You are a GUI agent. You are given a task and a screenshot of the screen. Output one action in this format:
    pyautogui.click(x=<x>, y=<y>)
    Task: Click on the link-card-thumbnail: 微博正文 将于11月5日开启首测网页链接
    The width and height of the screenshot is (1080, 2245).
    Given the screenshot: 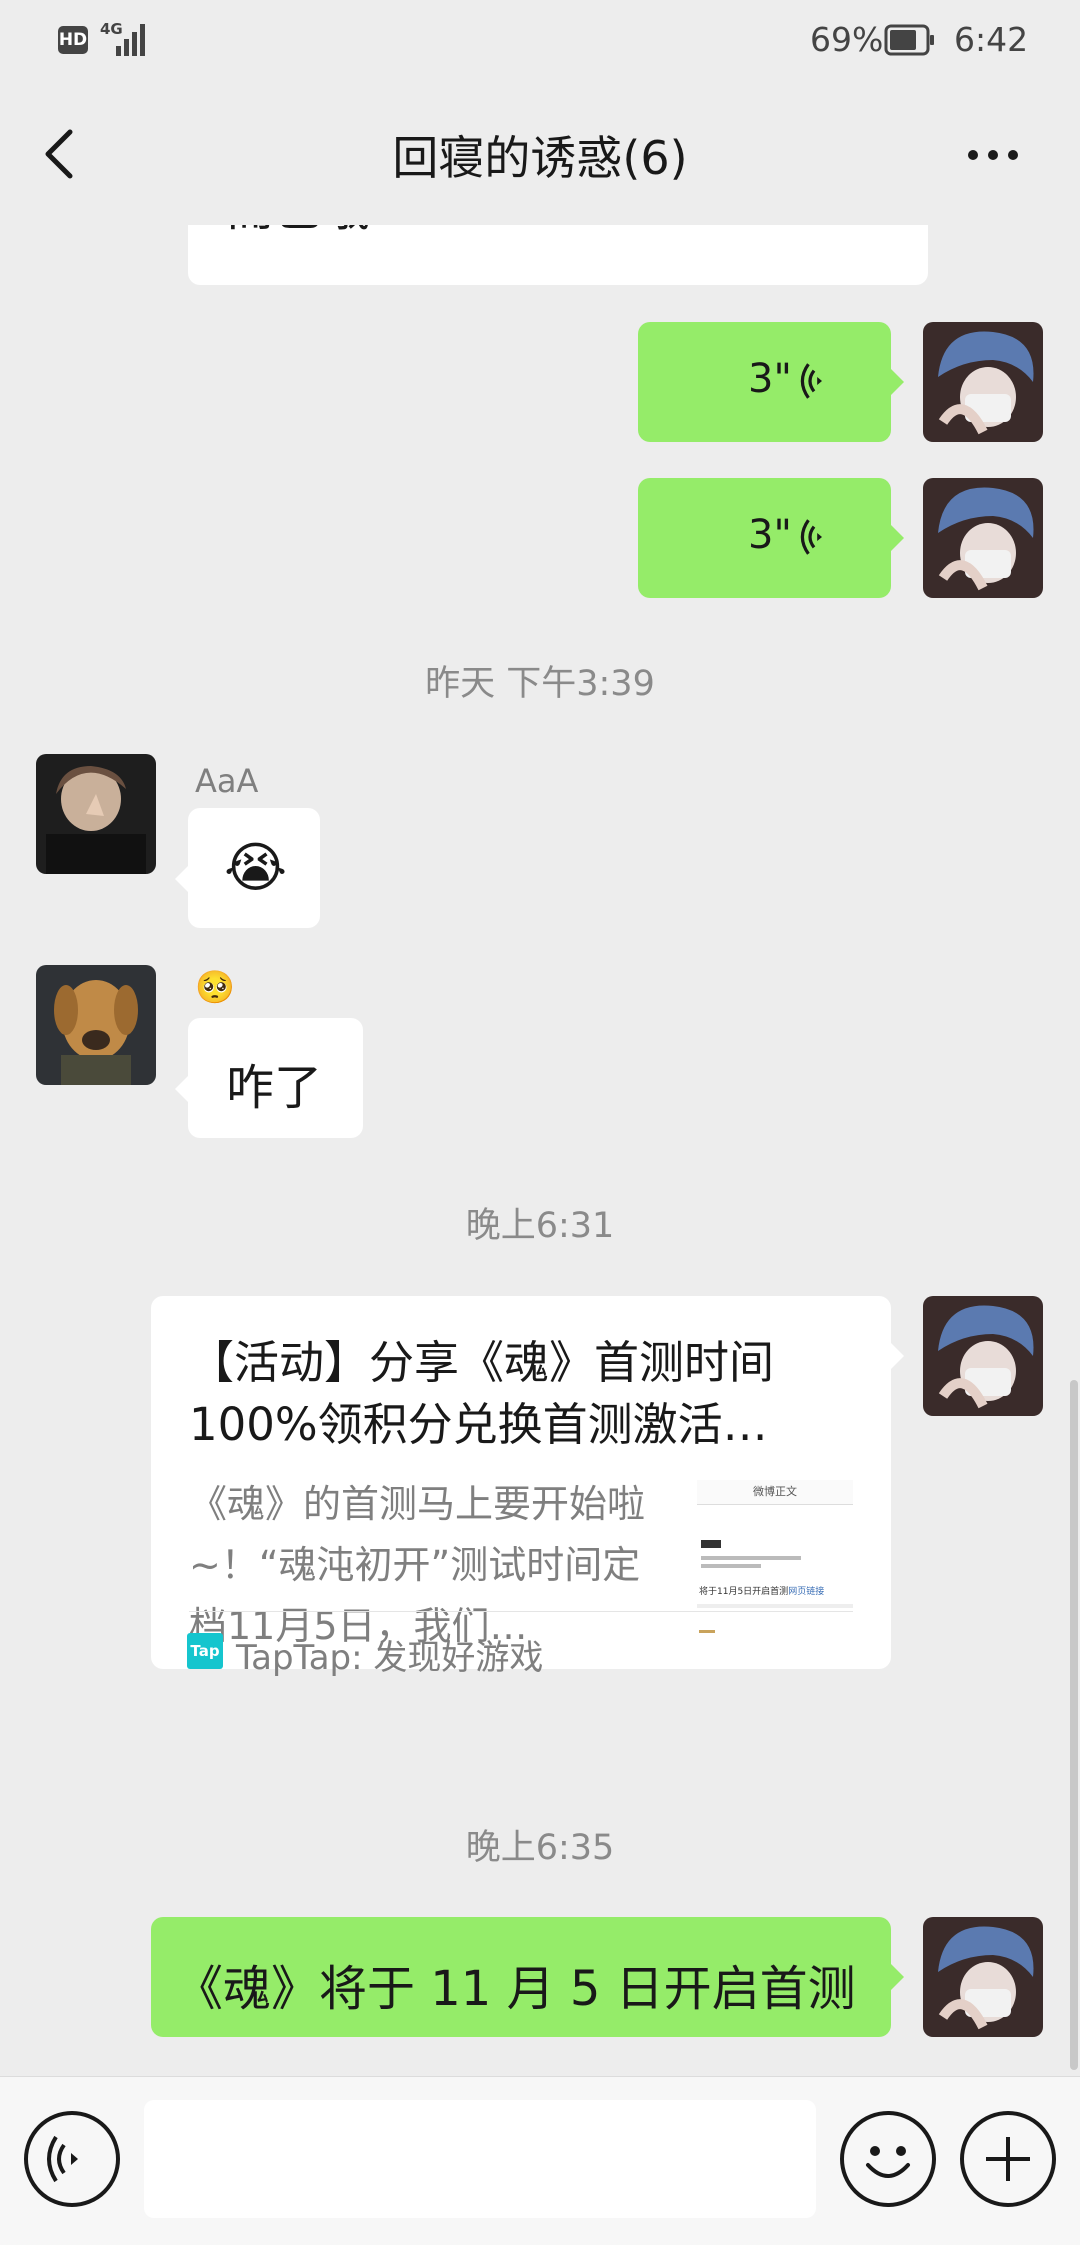 What is the action you would take?
    pyautogui.click(x=775, y=1560)
    